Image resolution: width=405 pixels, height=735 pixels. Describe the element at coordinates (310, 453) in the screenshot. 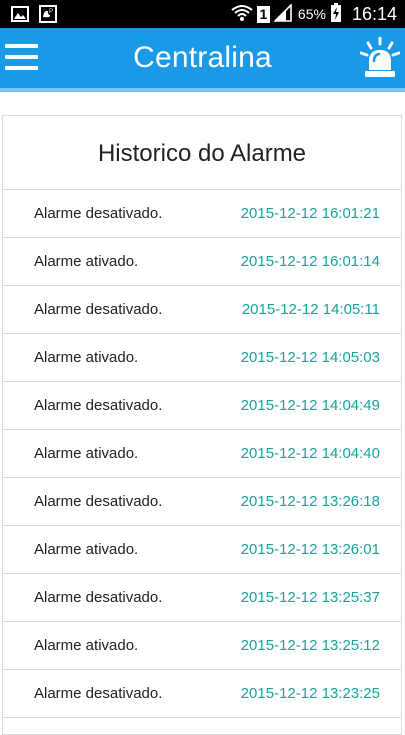

I see `history-timestamp: 2015-12-12 14:04:40` at that location.